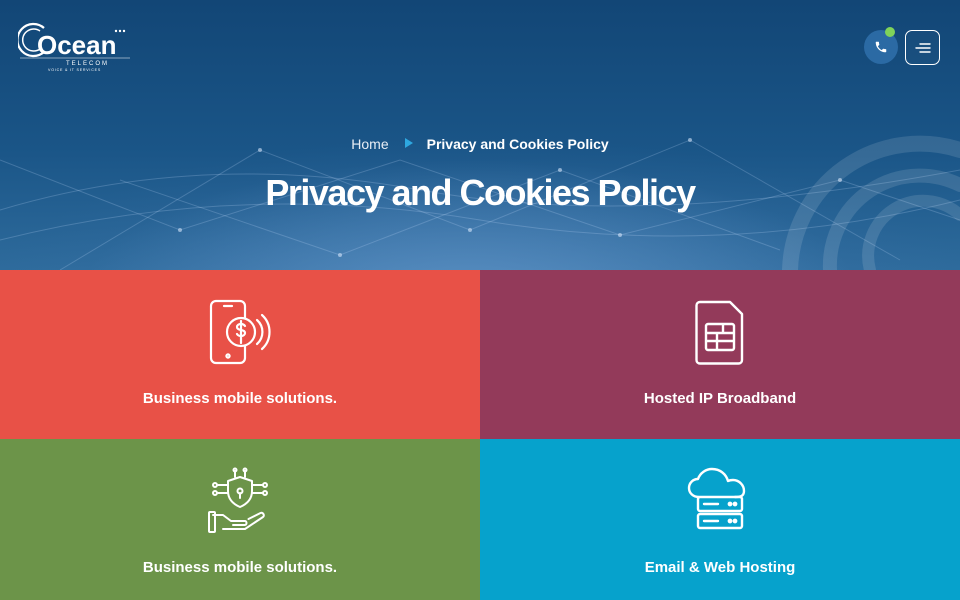 This screenshot has width=960, height=600. What do you see at coordinates (881, 47) in the screenshot?
I see `phone-icon` at bounding box center [881, 47].